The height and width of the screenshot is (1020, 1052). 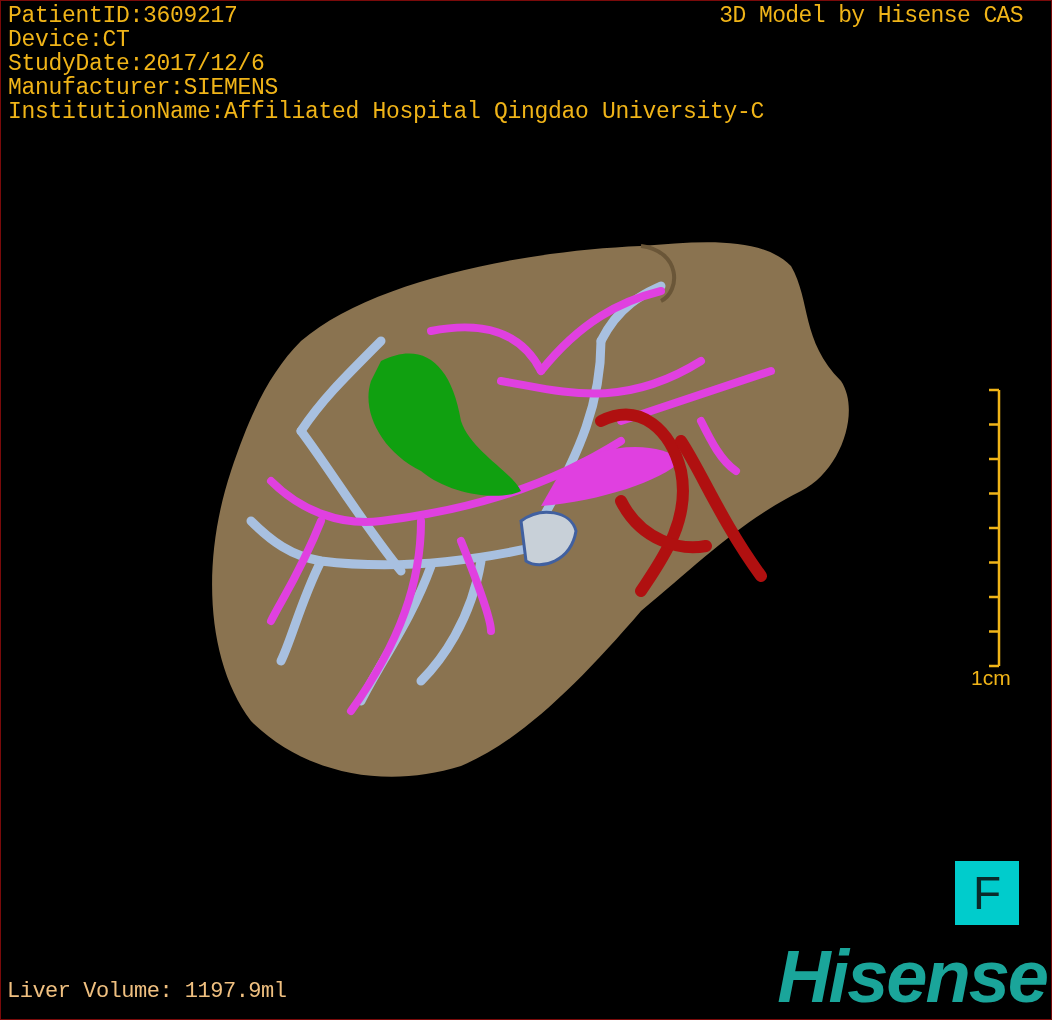 What do you see at coordinates (147, 992) in the screenshot?
I see `liver-volume-text: Liver Volume: 1197.9ml` at bounding box center [147, 992].